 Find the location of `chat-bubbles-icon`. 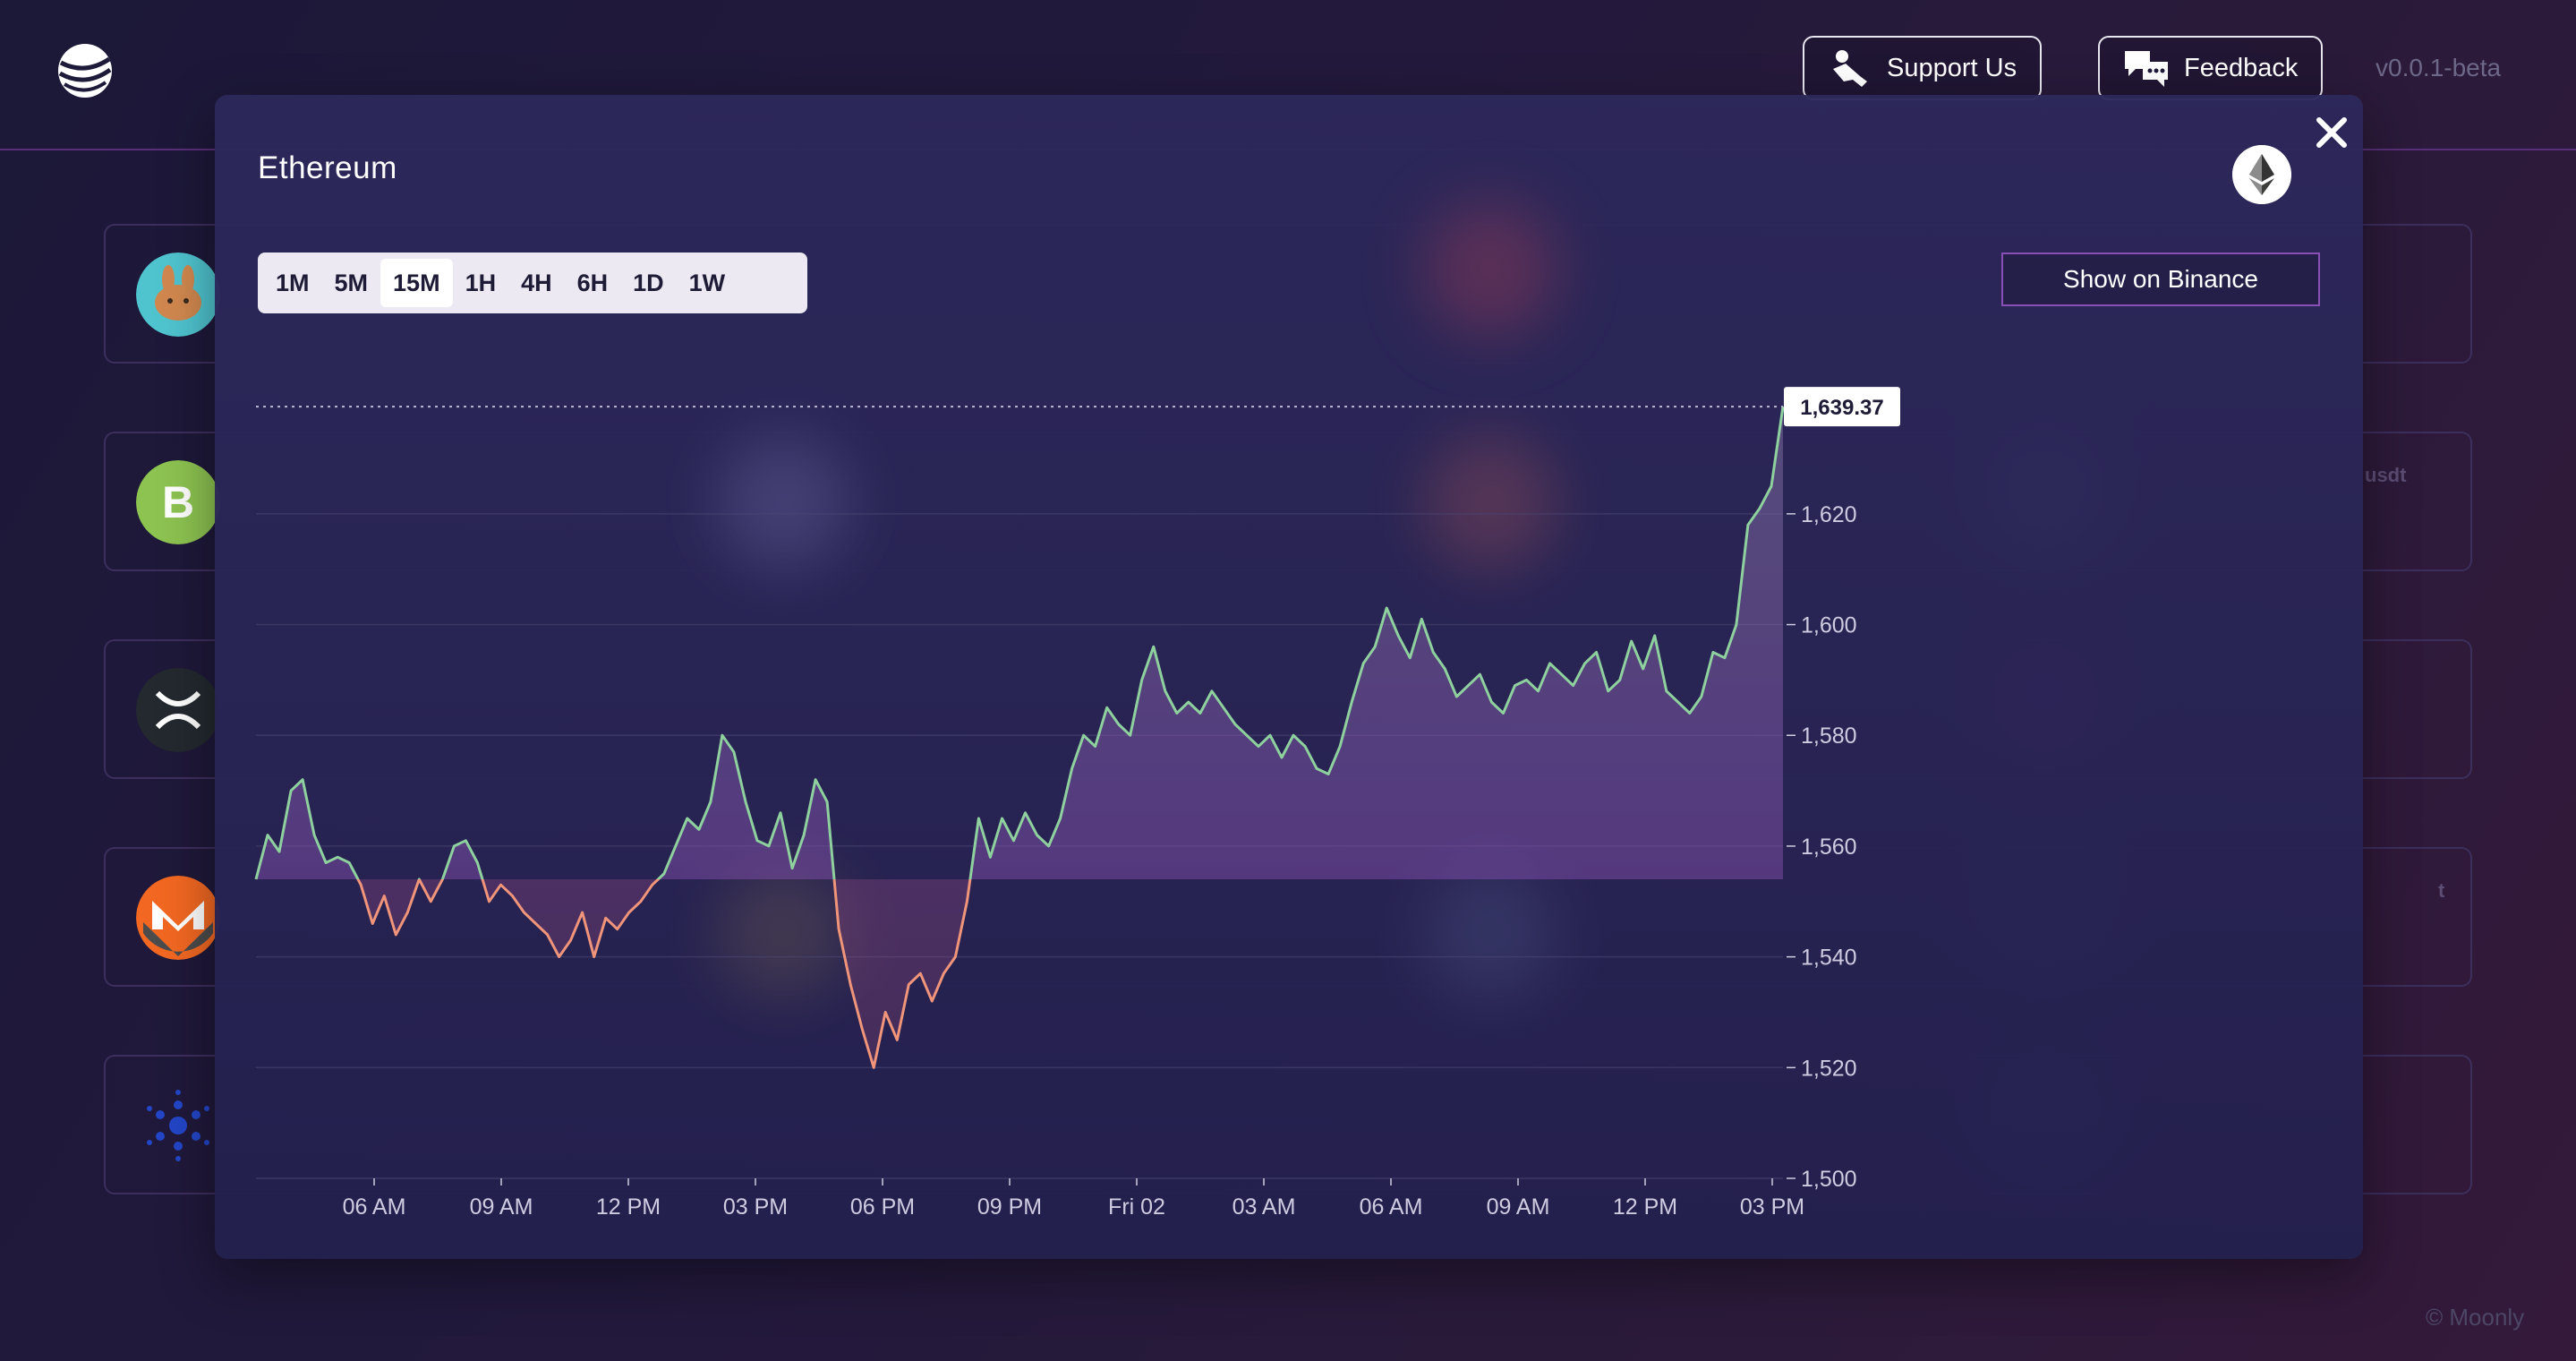

chat-bubbles-icon is located at coordinates (2146, 69).